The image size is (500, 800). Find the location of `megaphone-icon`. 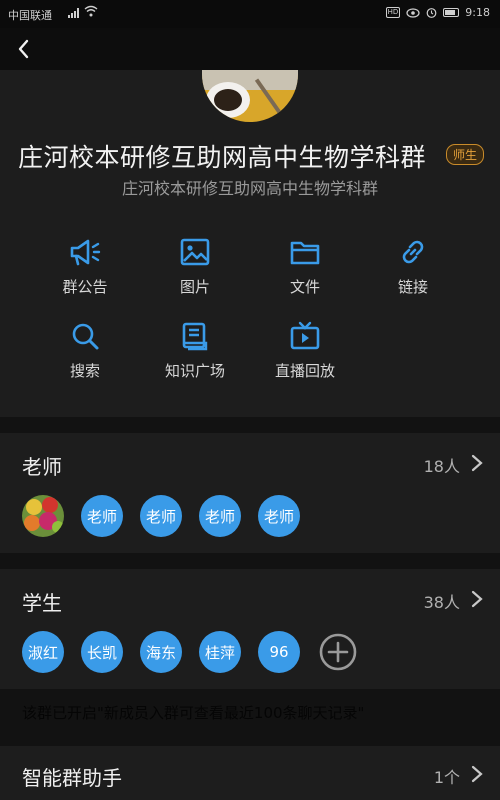

megaphone-icon is located at coordinates (85, 252).